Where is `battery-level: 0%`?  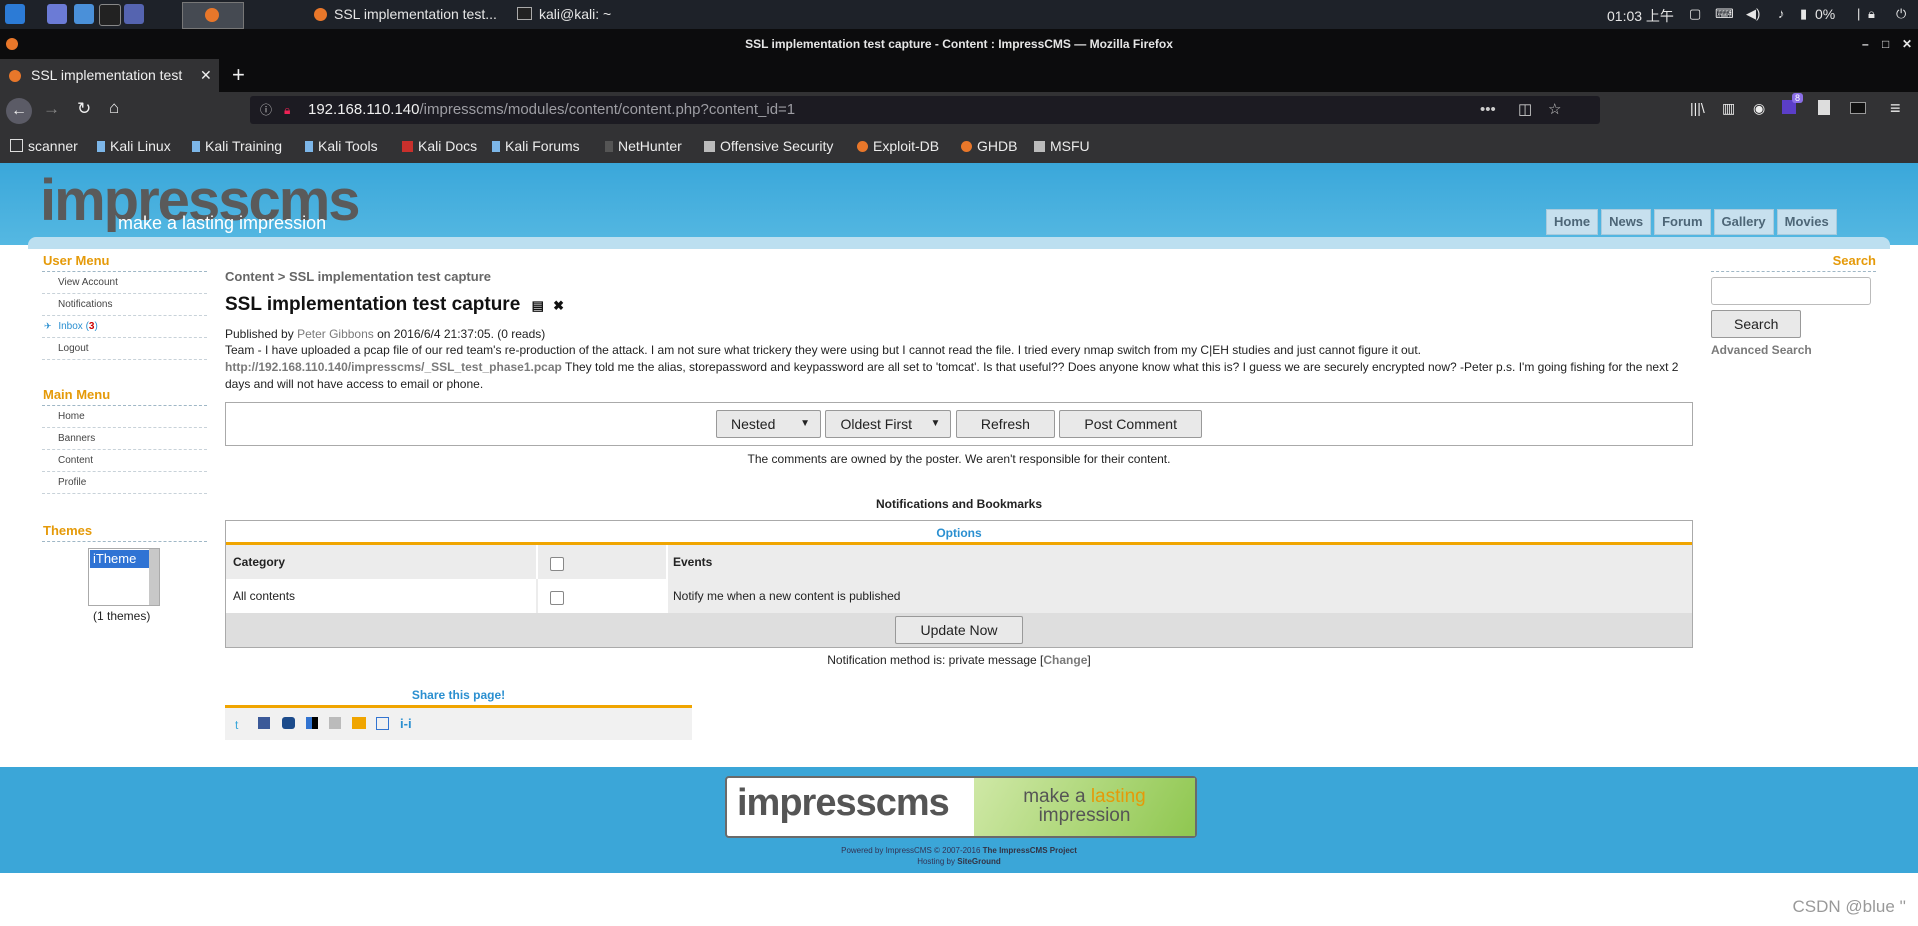
battery-level: 0% is located at coordinates (1825, 14).